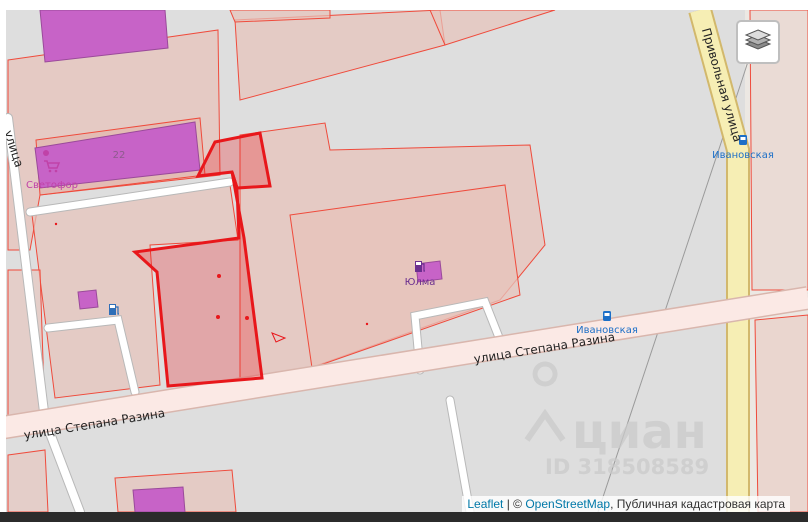  What do you see at coordinates (3, 261) in the screenshot?
I see `left-frame` at bounding box center [3, 261].